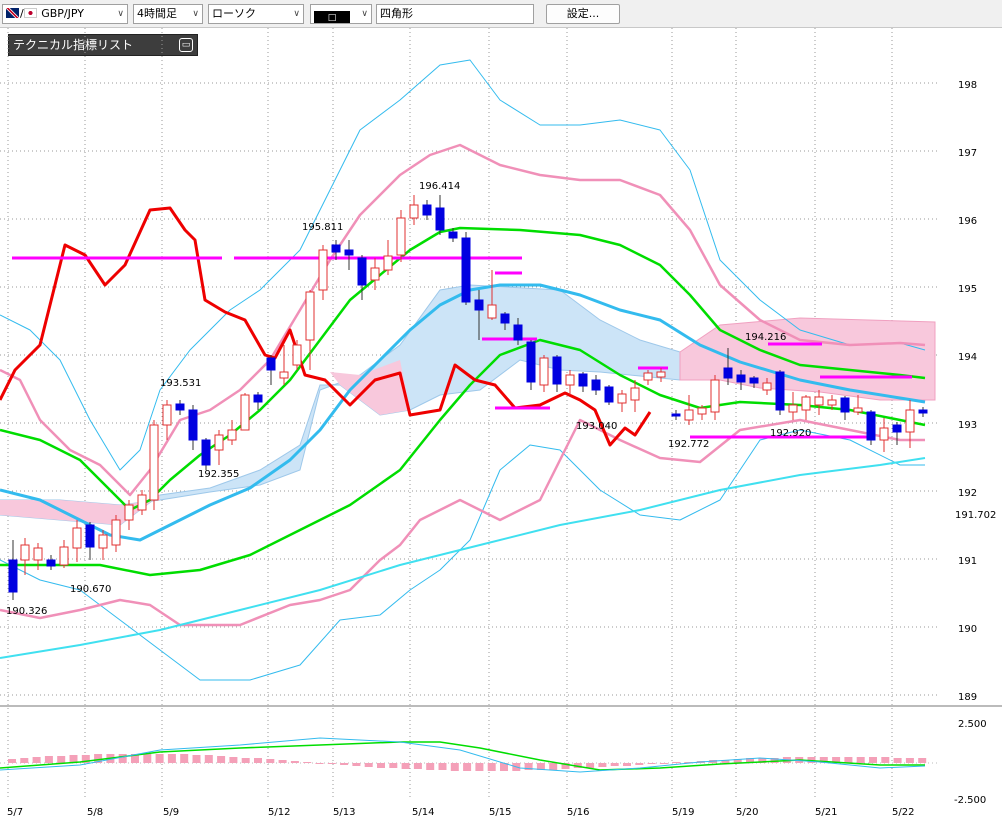 This screenshot has height=819, width=1002. I want to click on timeframe-select: 4時間足 ∨, so click(168, 14).